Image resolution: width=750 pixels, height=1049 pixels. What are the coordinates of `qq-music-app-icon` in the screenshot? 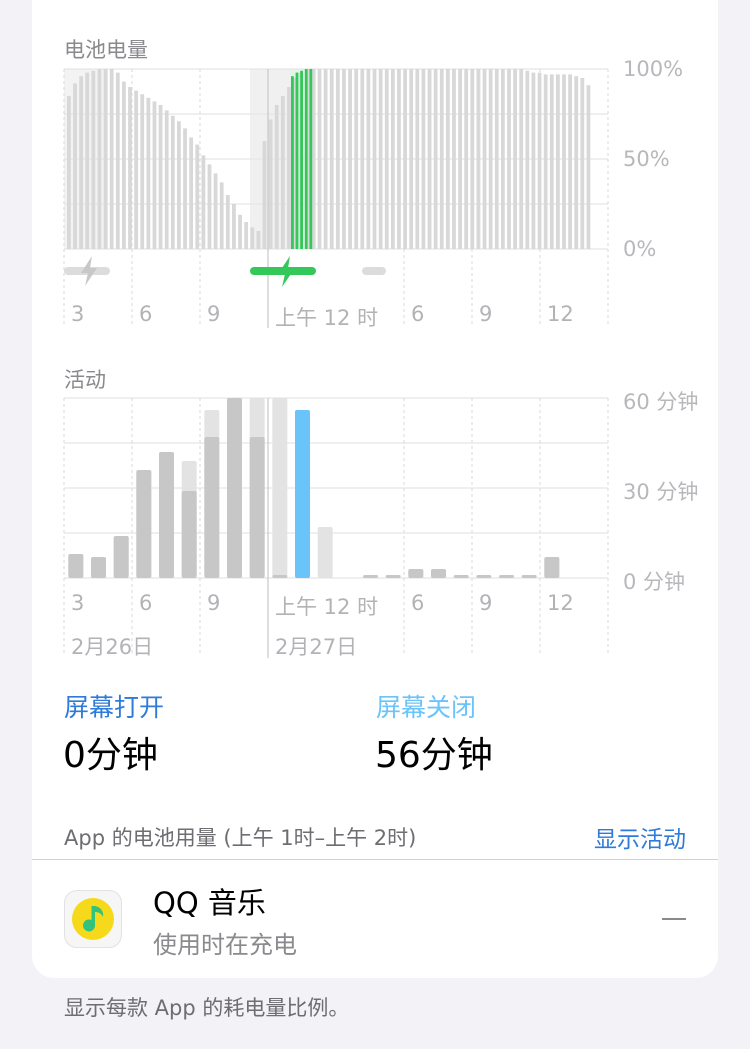 It's located at (93, 919).